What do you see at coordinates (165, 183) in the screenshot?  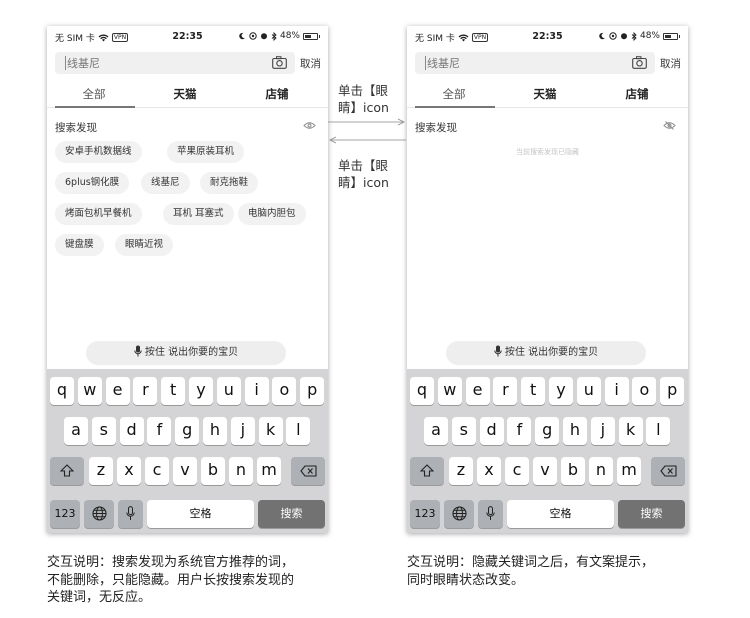 I see `keyword-chip: 线基尼` at bounding box center [165, 183].